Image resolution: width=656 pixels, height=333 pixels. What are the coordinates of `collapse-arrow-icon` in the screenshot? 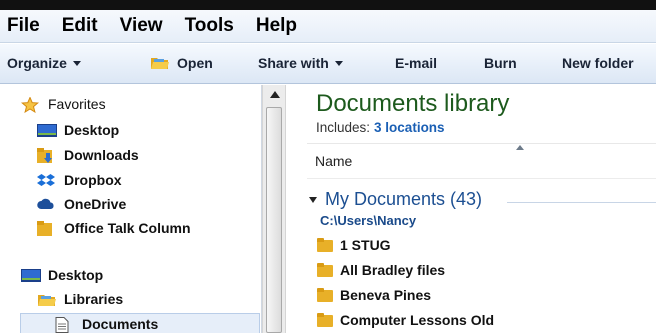 It's located at (313, 199).